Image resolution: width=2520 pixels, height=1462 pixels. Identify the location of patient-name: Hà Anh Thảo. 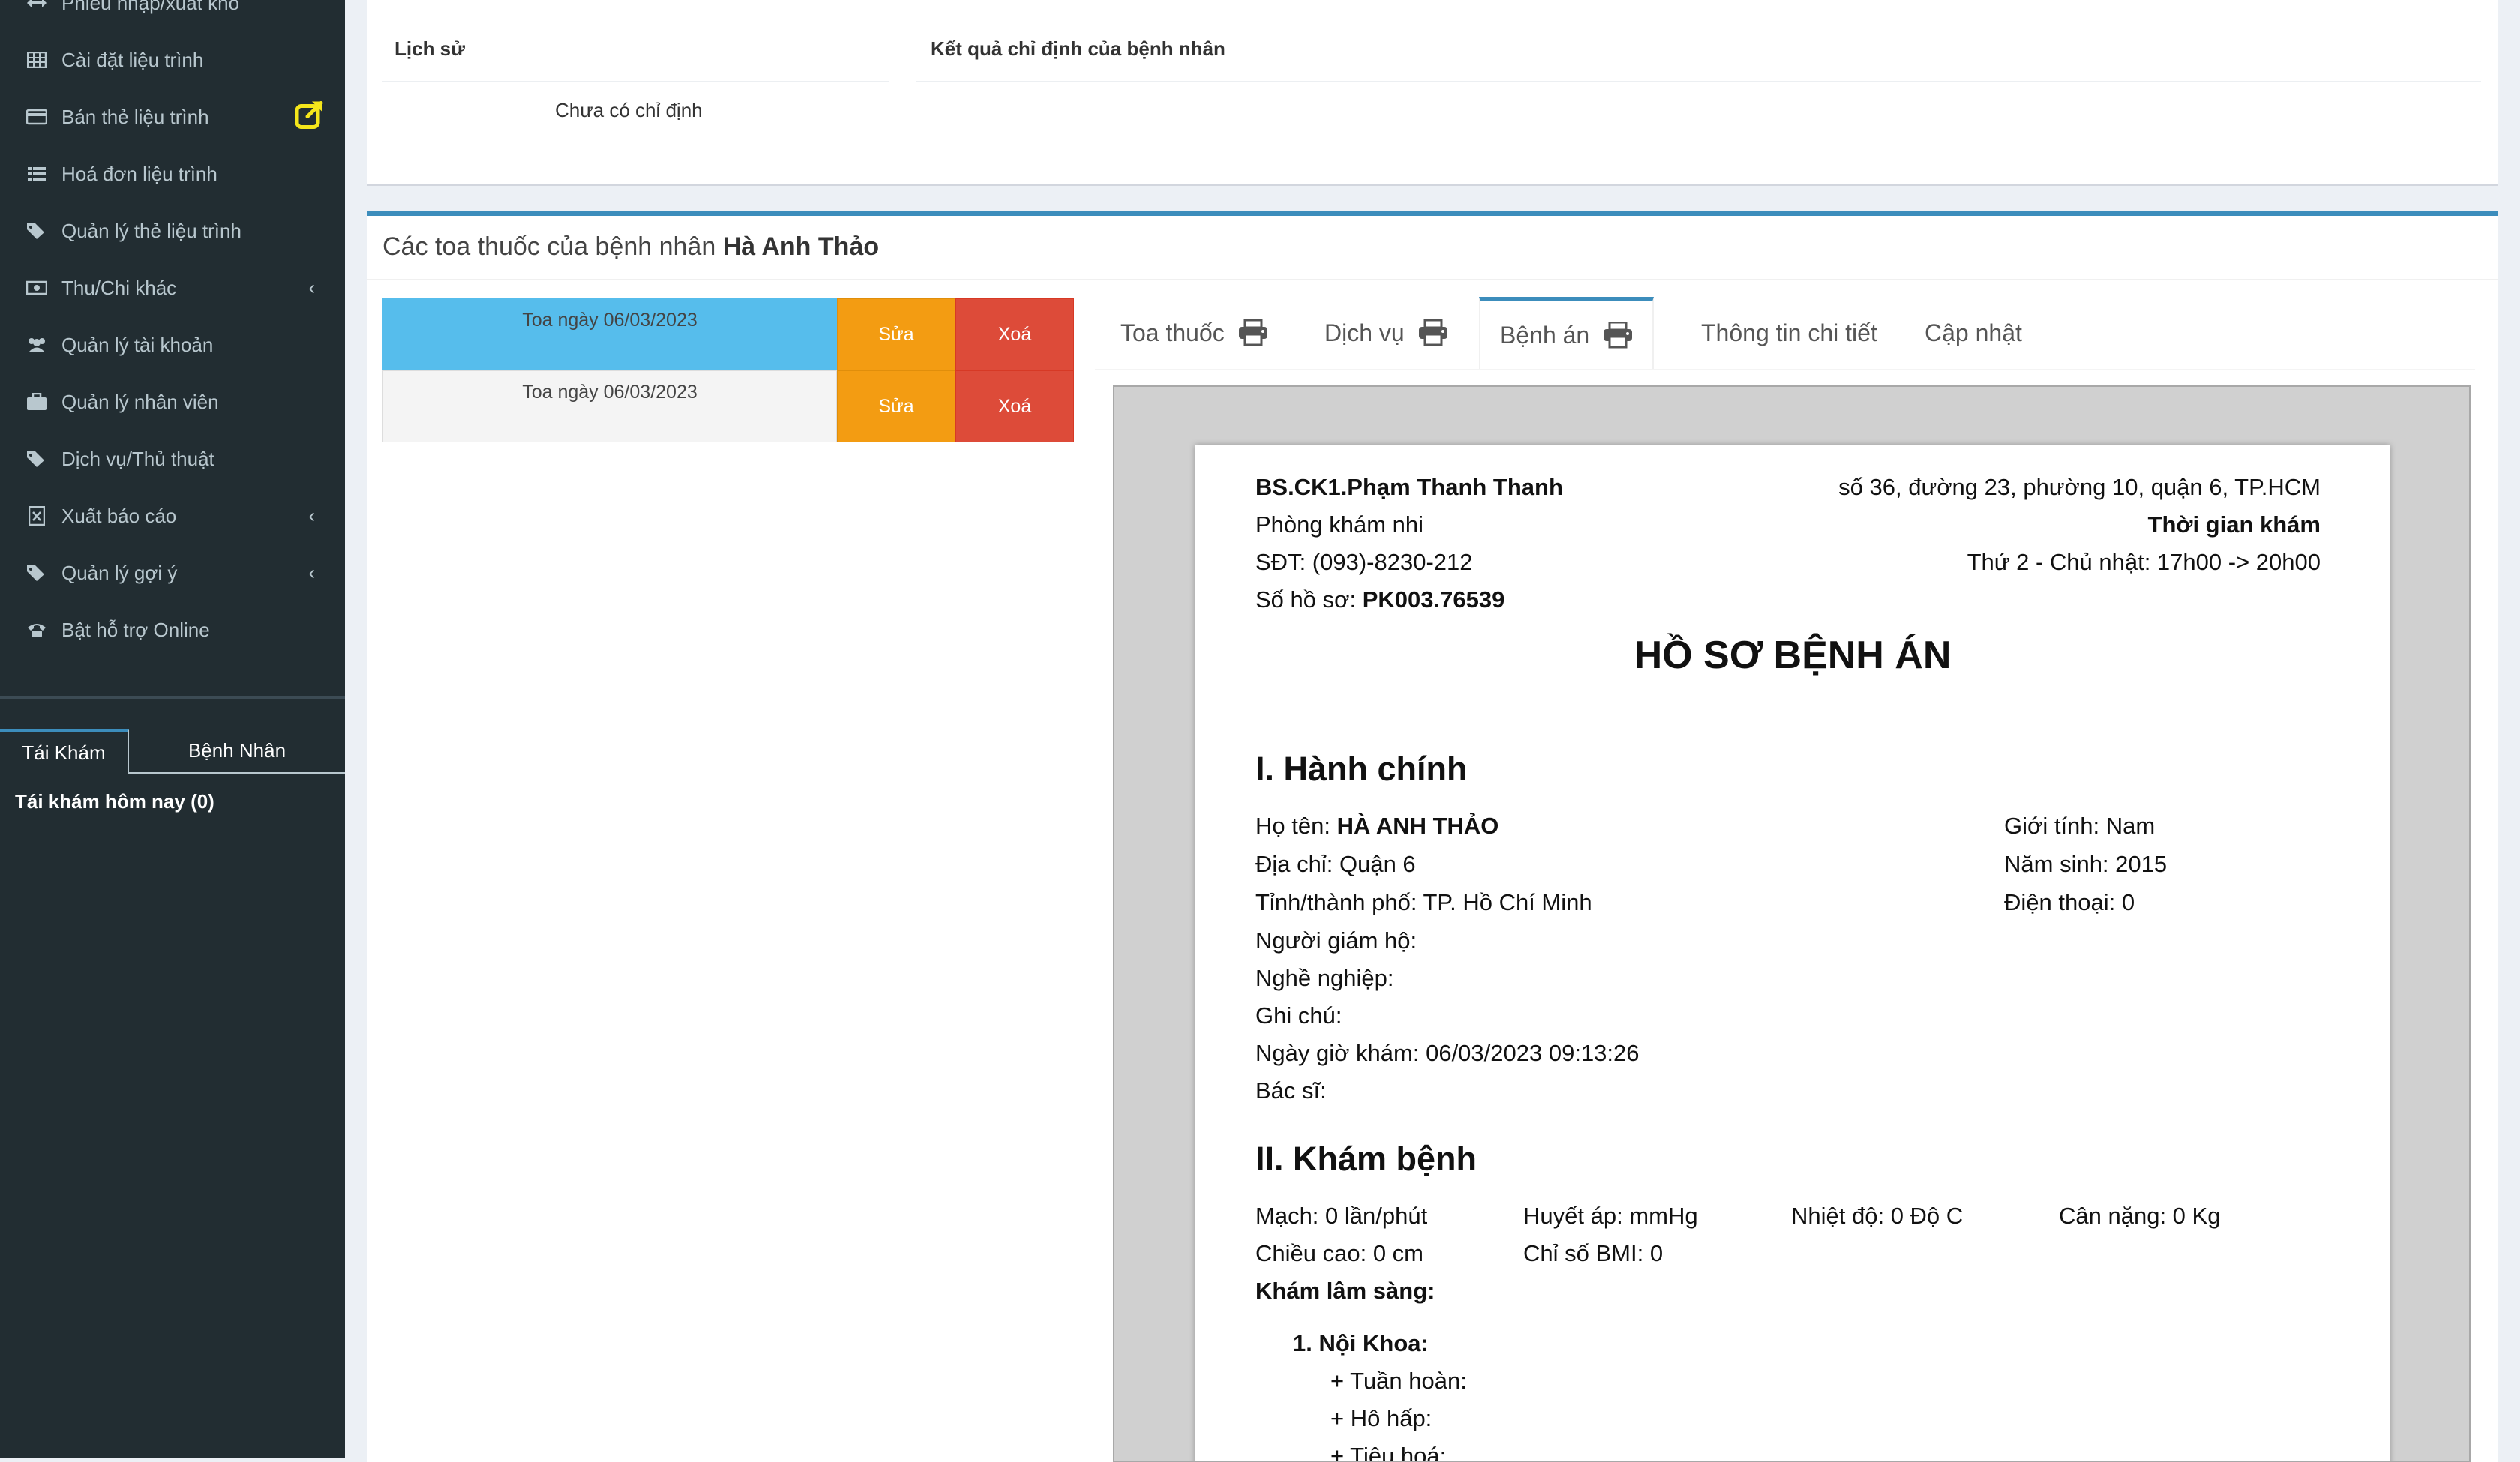
(801, 246).